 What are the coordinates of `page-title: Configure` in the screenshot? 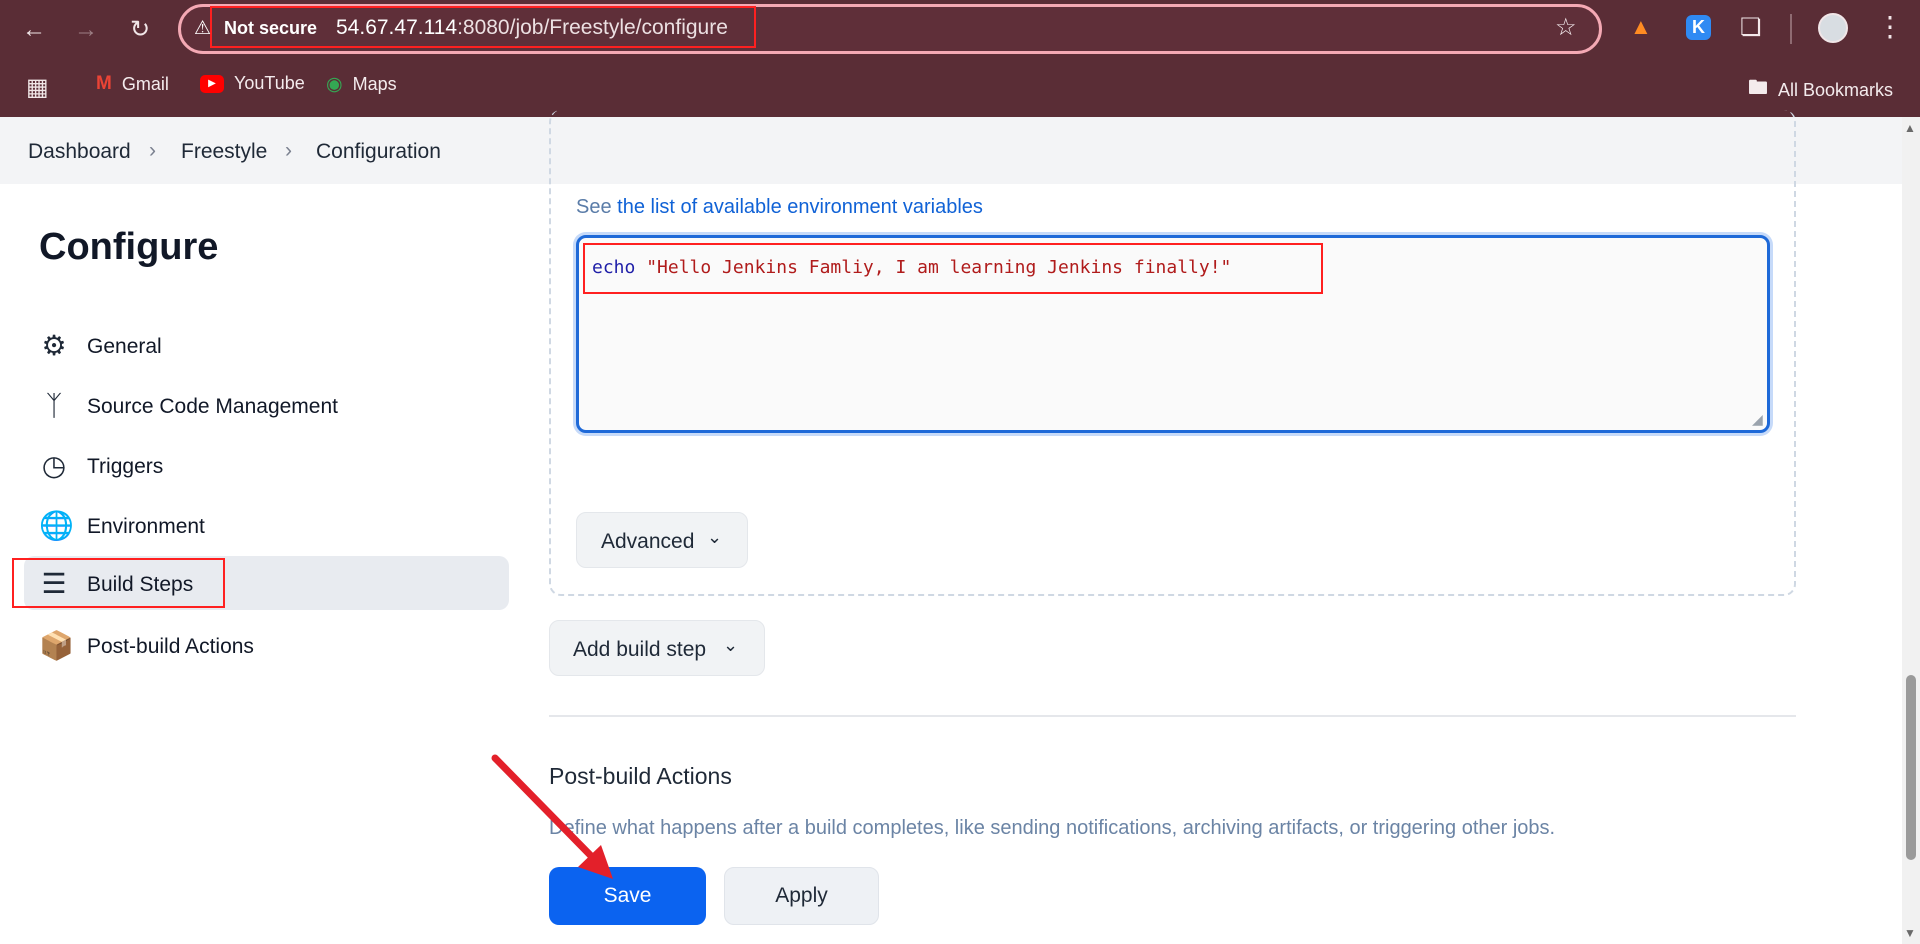 It's located at (129, 247).